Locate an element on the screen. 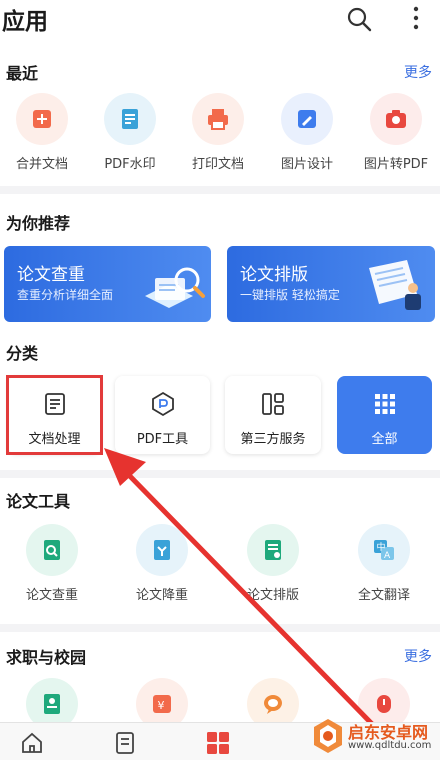 The image size is (440, 760). tool-full-translate: 中A 全文翻译 is located at coordinates (384, 563).